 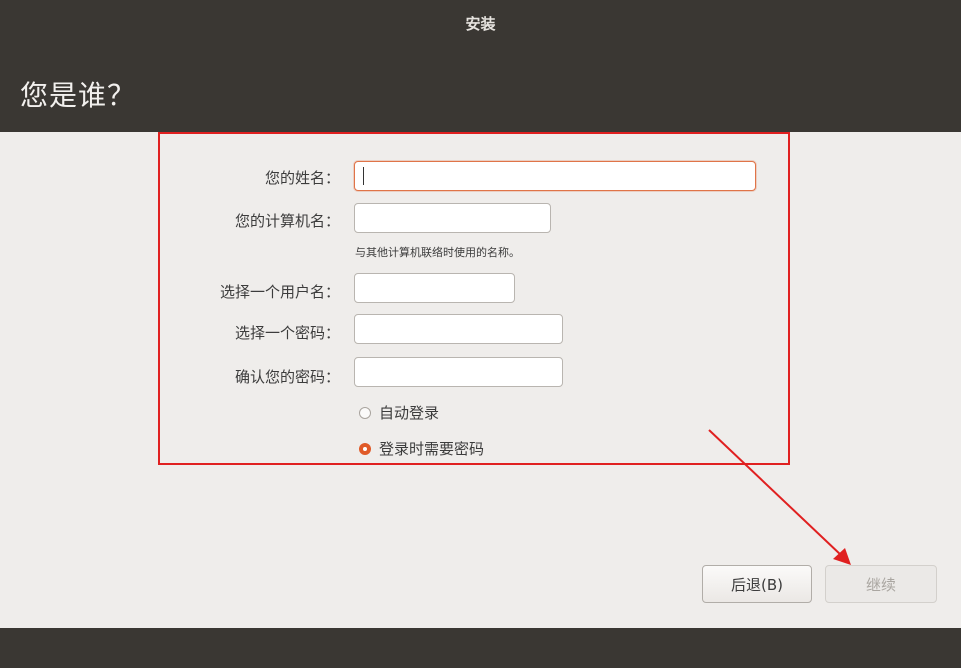 What do you see at coordinates (757, 584) in the screenshot?
I see `back-button: 后退(B)` at bounding box center [757, 584].